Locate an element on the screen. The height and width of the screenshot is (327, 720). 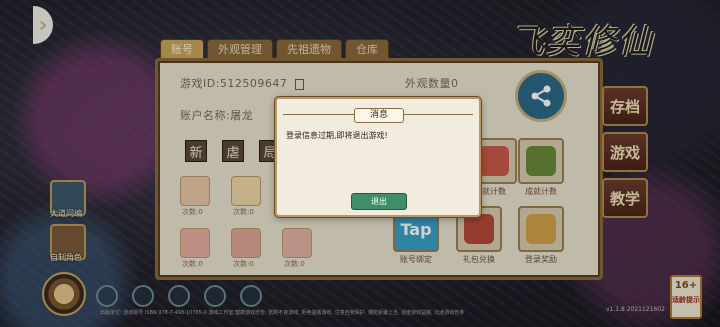
message-dialog: 消息 登录信息过期,即将退出游戏! 退出 is located at coordinates (378, 157).